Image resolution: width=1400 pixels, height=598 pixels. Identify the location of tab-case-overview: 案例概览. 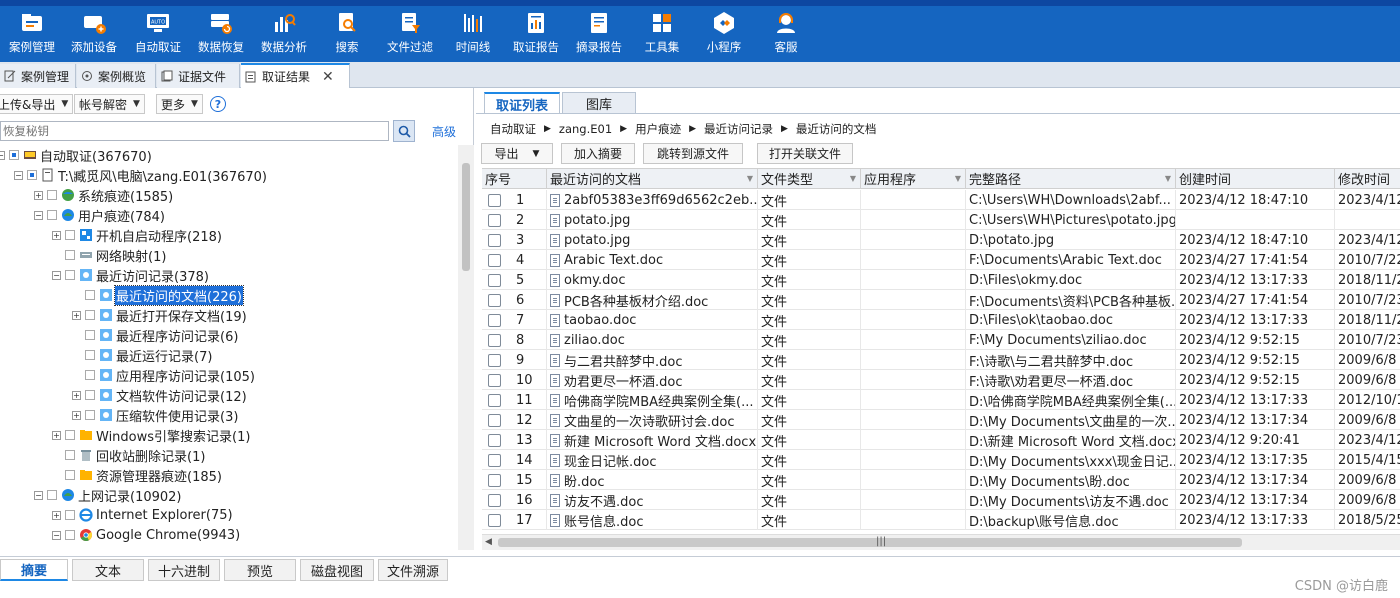
(116, 76).